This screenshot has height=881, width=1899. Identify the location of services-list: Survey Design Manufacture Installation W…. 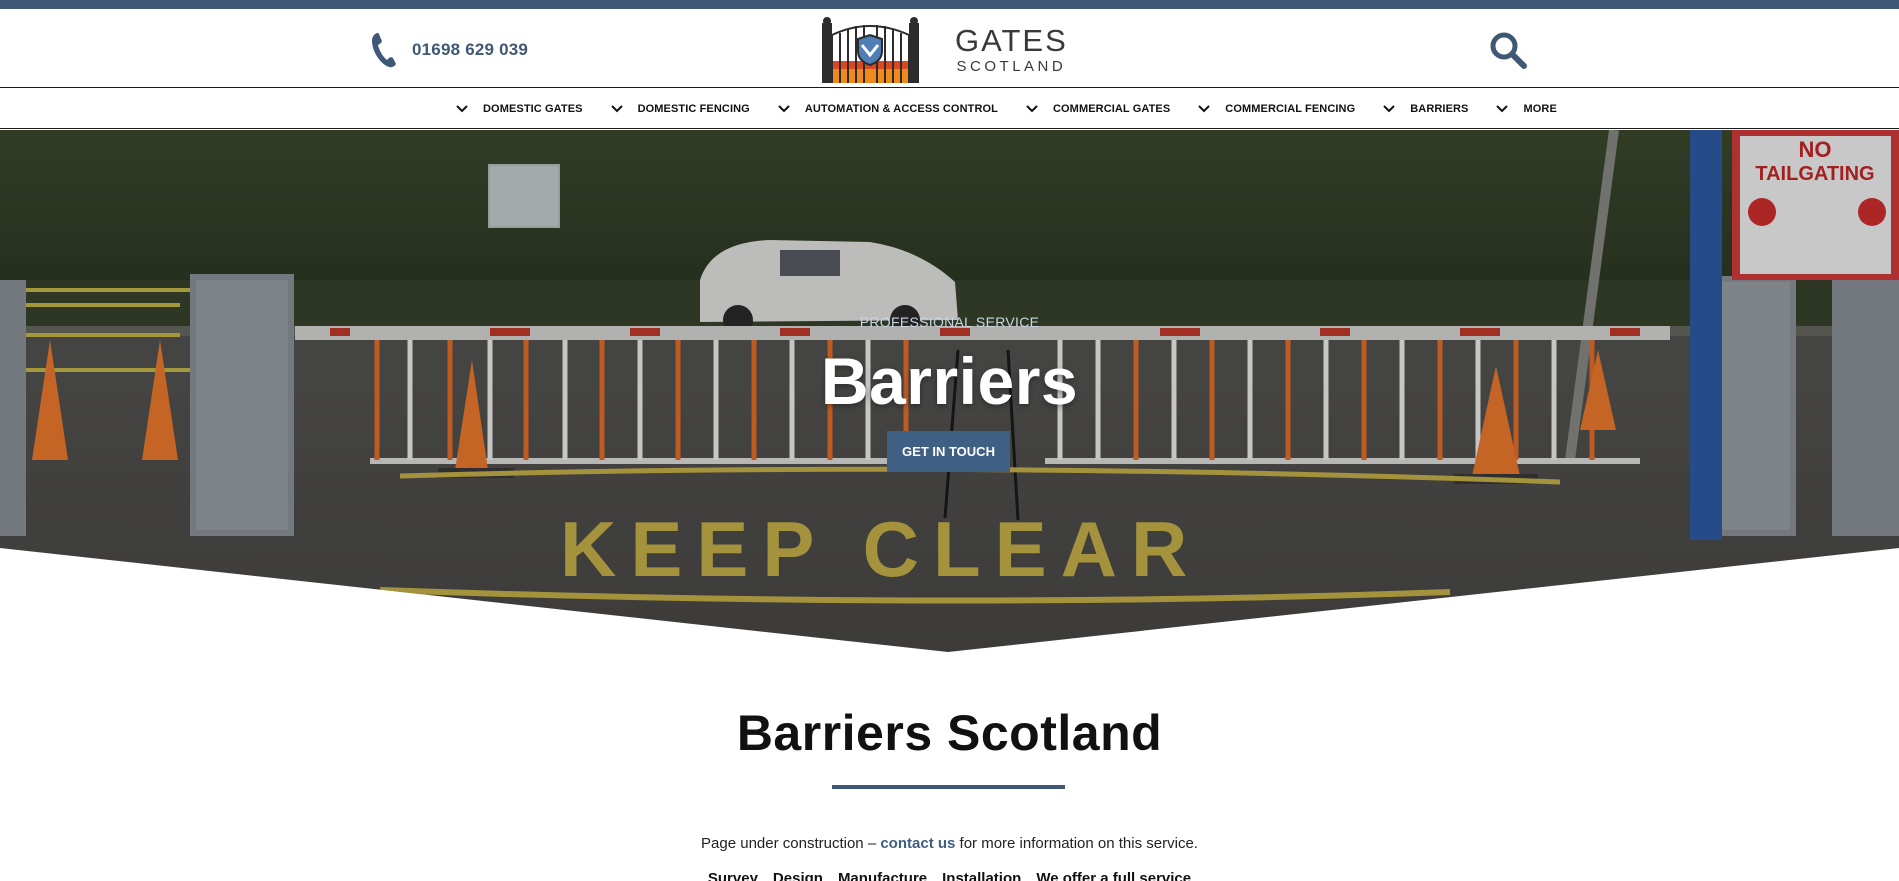
(949, 875).